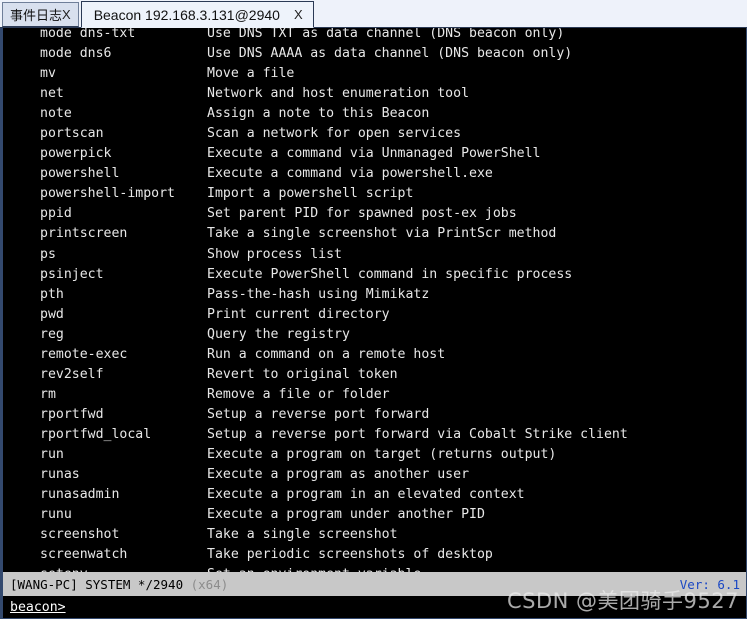 This screenshot has width=747, height=619. What do you see at coordinates (374, 134) in the screenshot?
I see `terminal-line: portscan Scan a network for open services` at bounding box center [374, 134].